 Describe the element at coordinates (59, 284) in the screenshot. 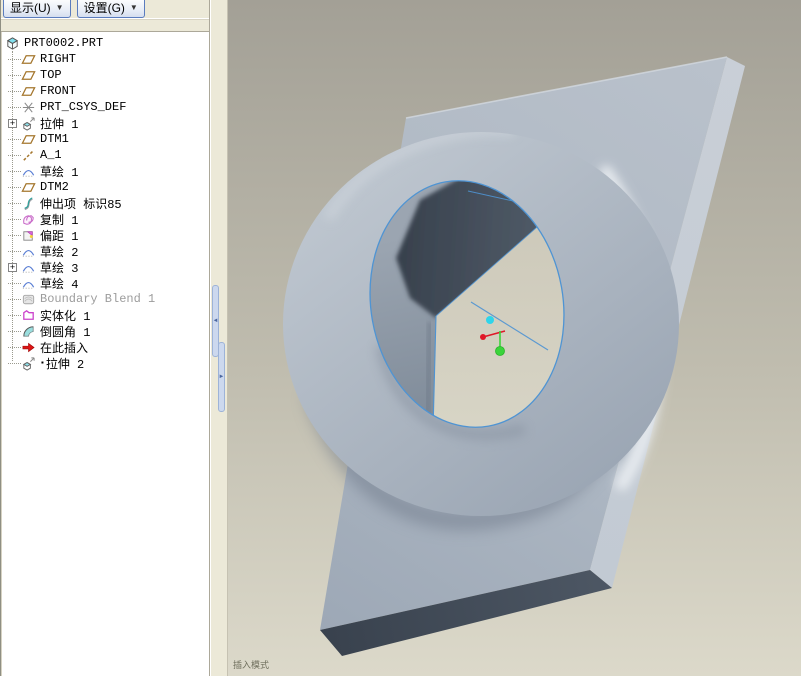

I see `item-label: 草绘 4` at that location.